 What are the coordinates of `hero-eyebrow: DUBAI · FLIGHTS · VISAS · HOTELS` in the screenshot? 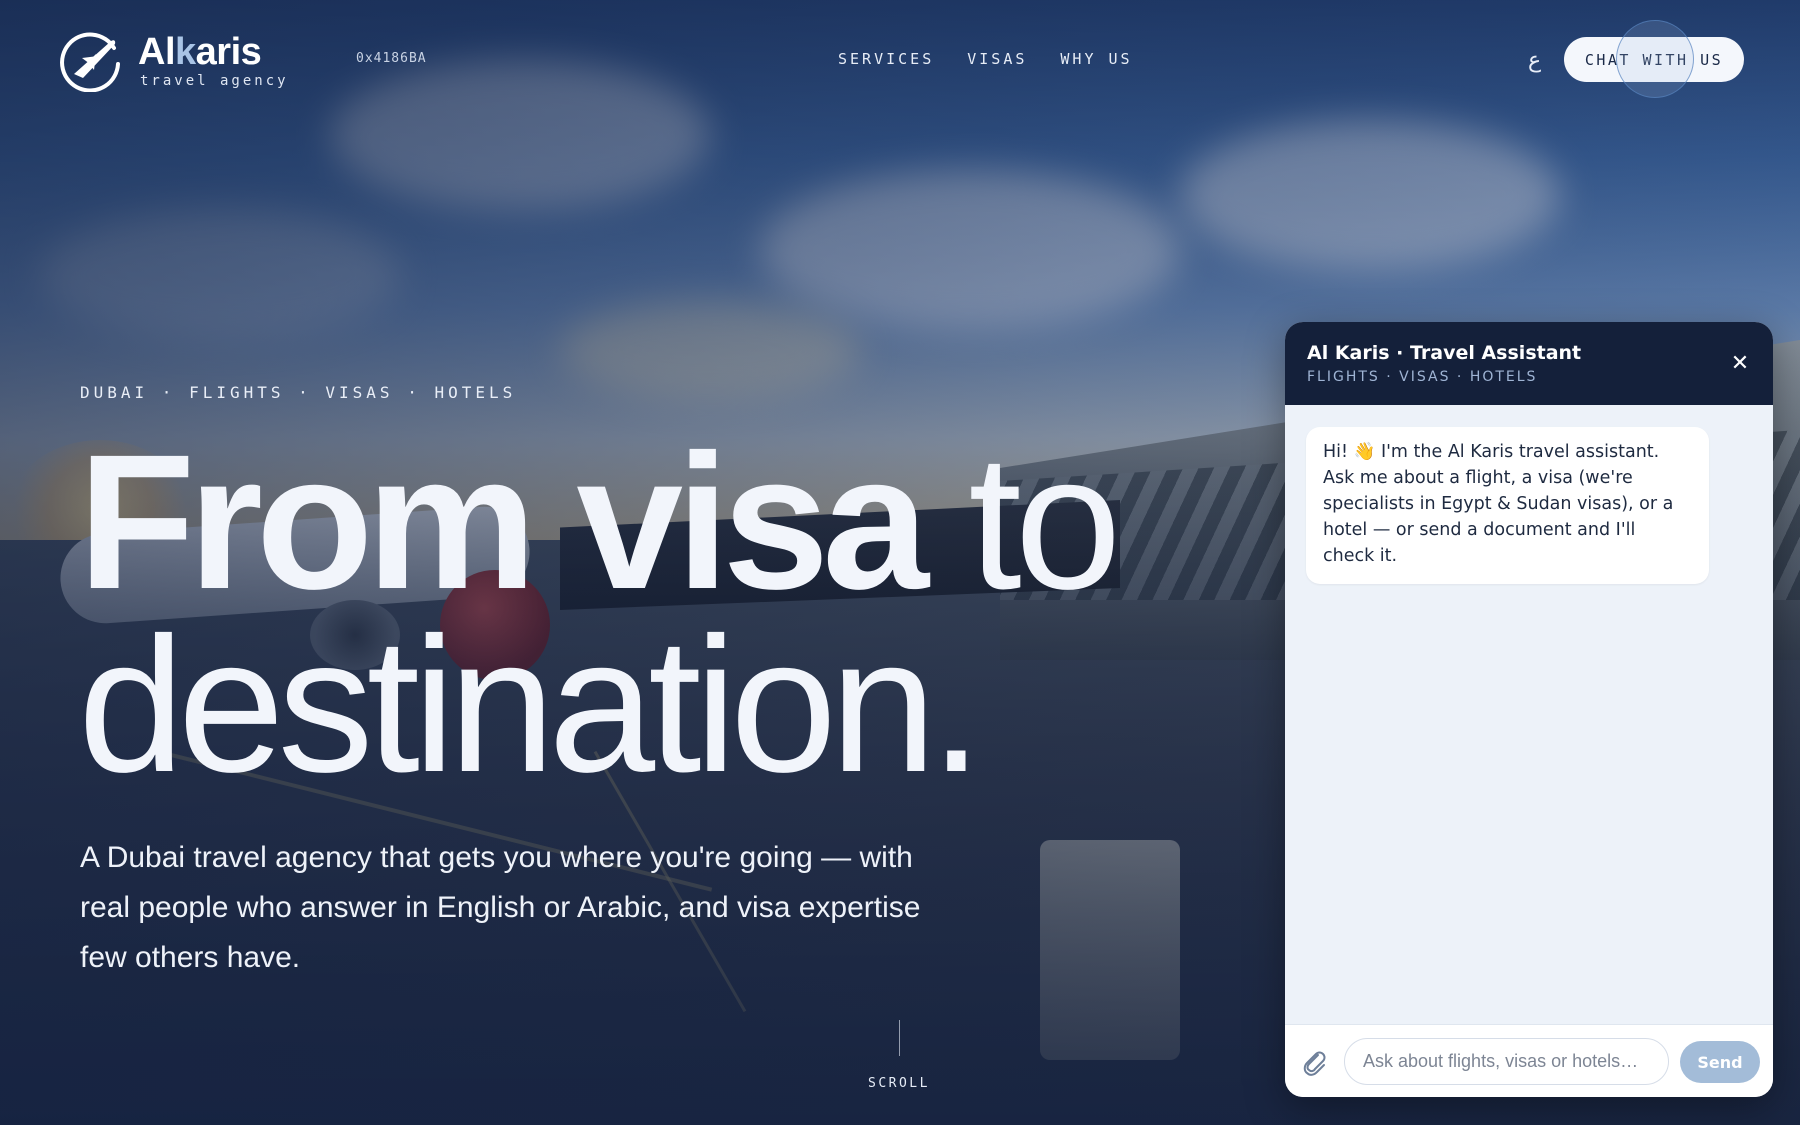 It's located at (298, 392).